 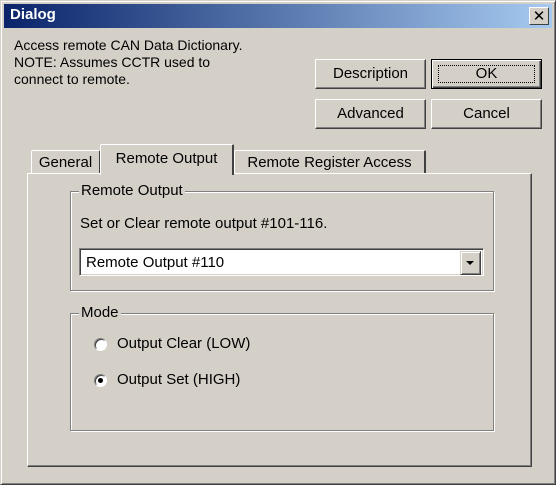 What do you see at coordinates (278, 16) in the screenshot?
I see `title-bar: Dialog ✕` at bounding box center [278, 16].